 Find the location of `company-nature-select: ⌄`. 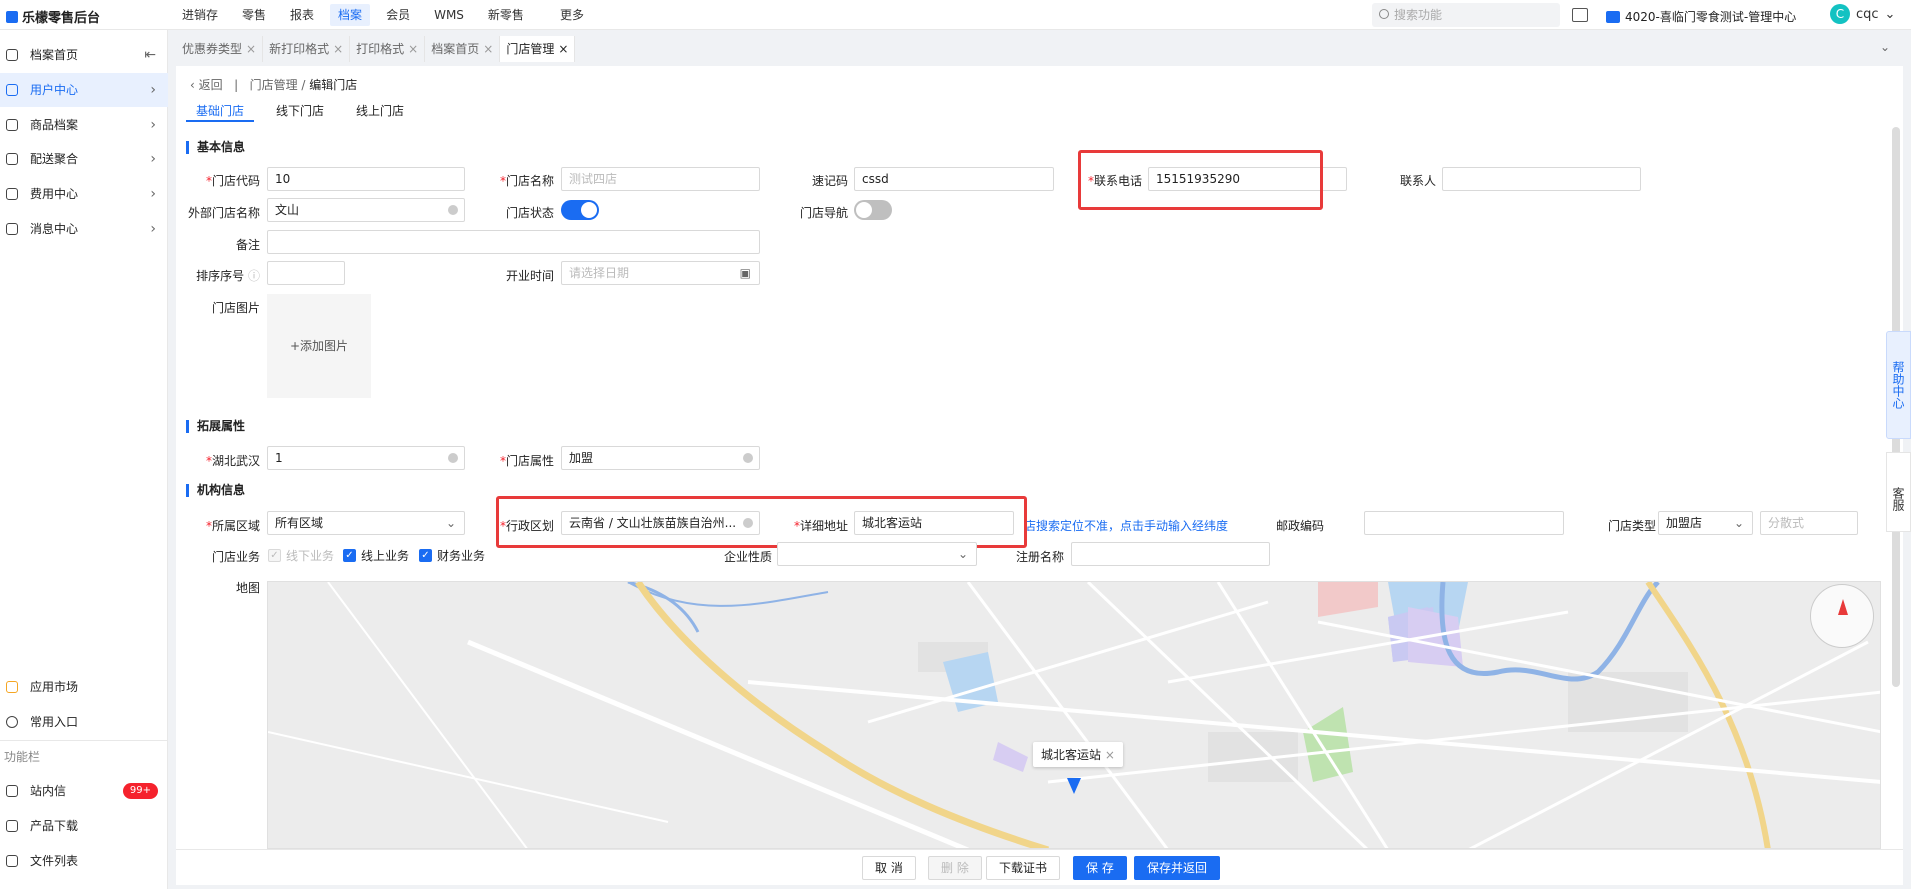

company-nature-select: ⌄ is located at coordinates (877, 554).